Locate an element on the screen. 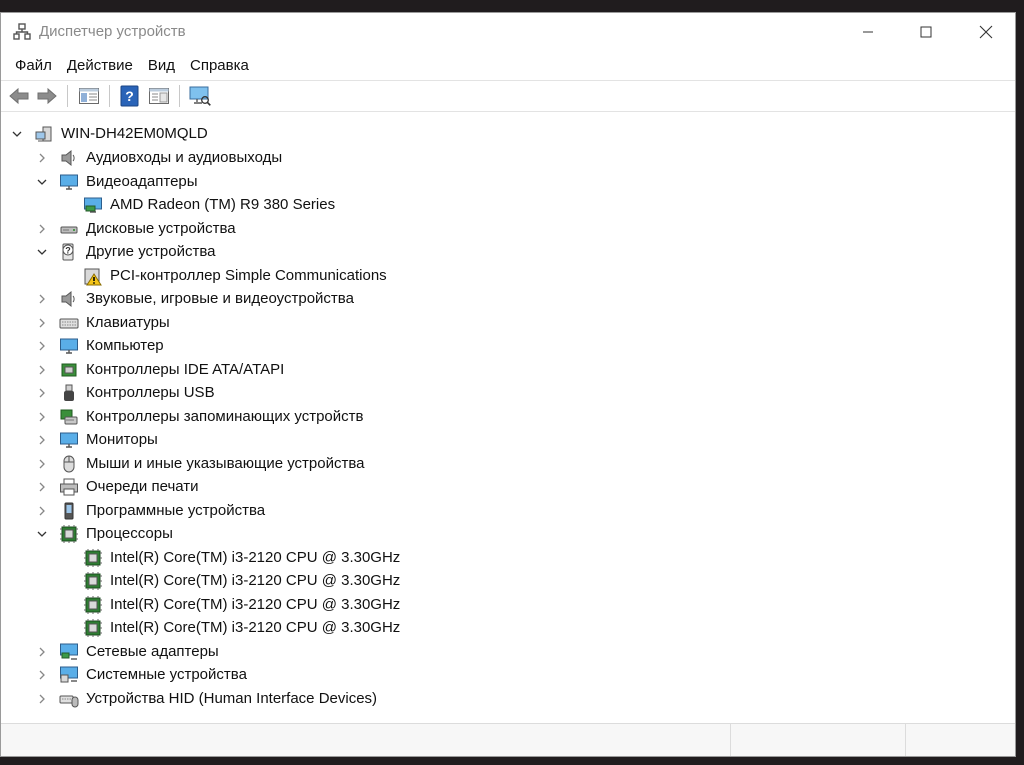 The width and height of the screenshot is (1024, 765). mouse-icon is located at coordinates (69, 463).